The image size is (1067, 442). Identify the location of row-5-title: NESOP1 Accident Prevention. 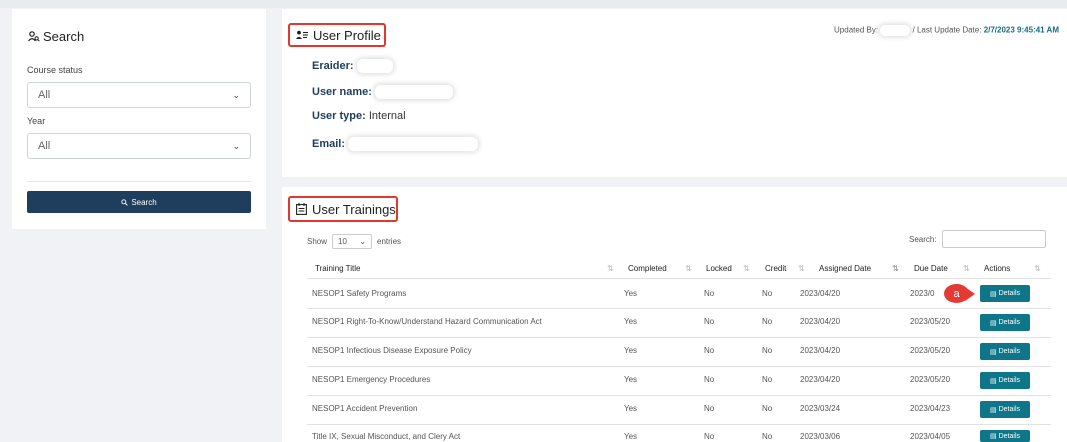
(365, 408).